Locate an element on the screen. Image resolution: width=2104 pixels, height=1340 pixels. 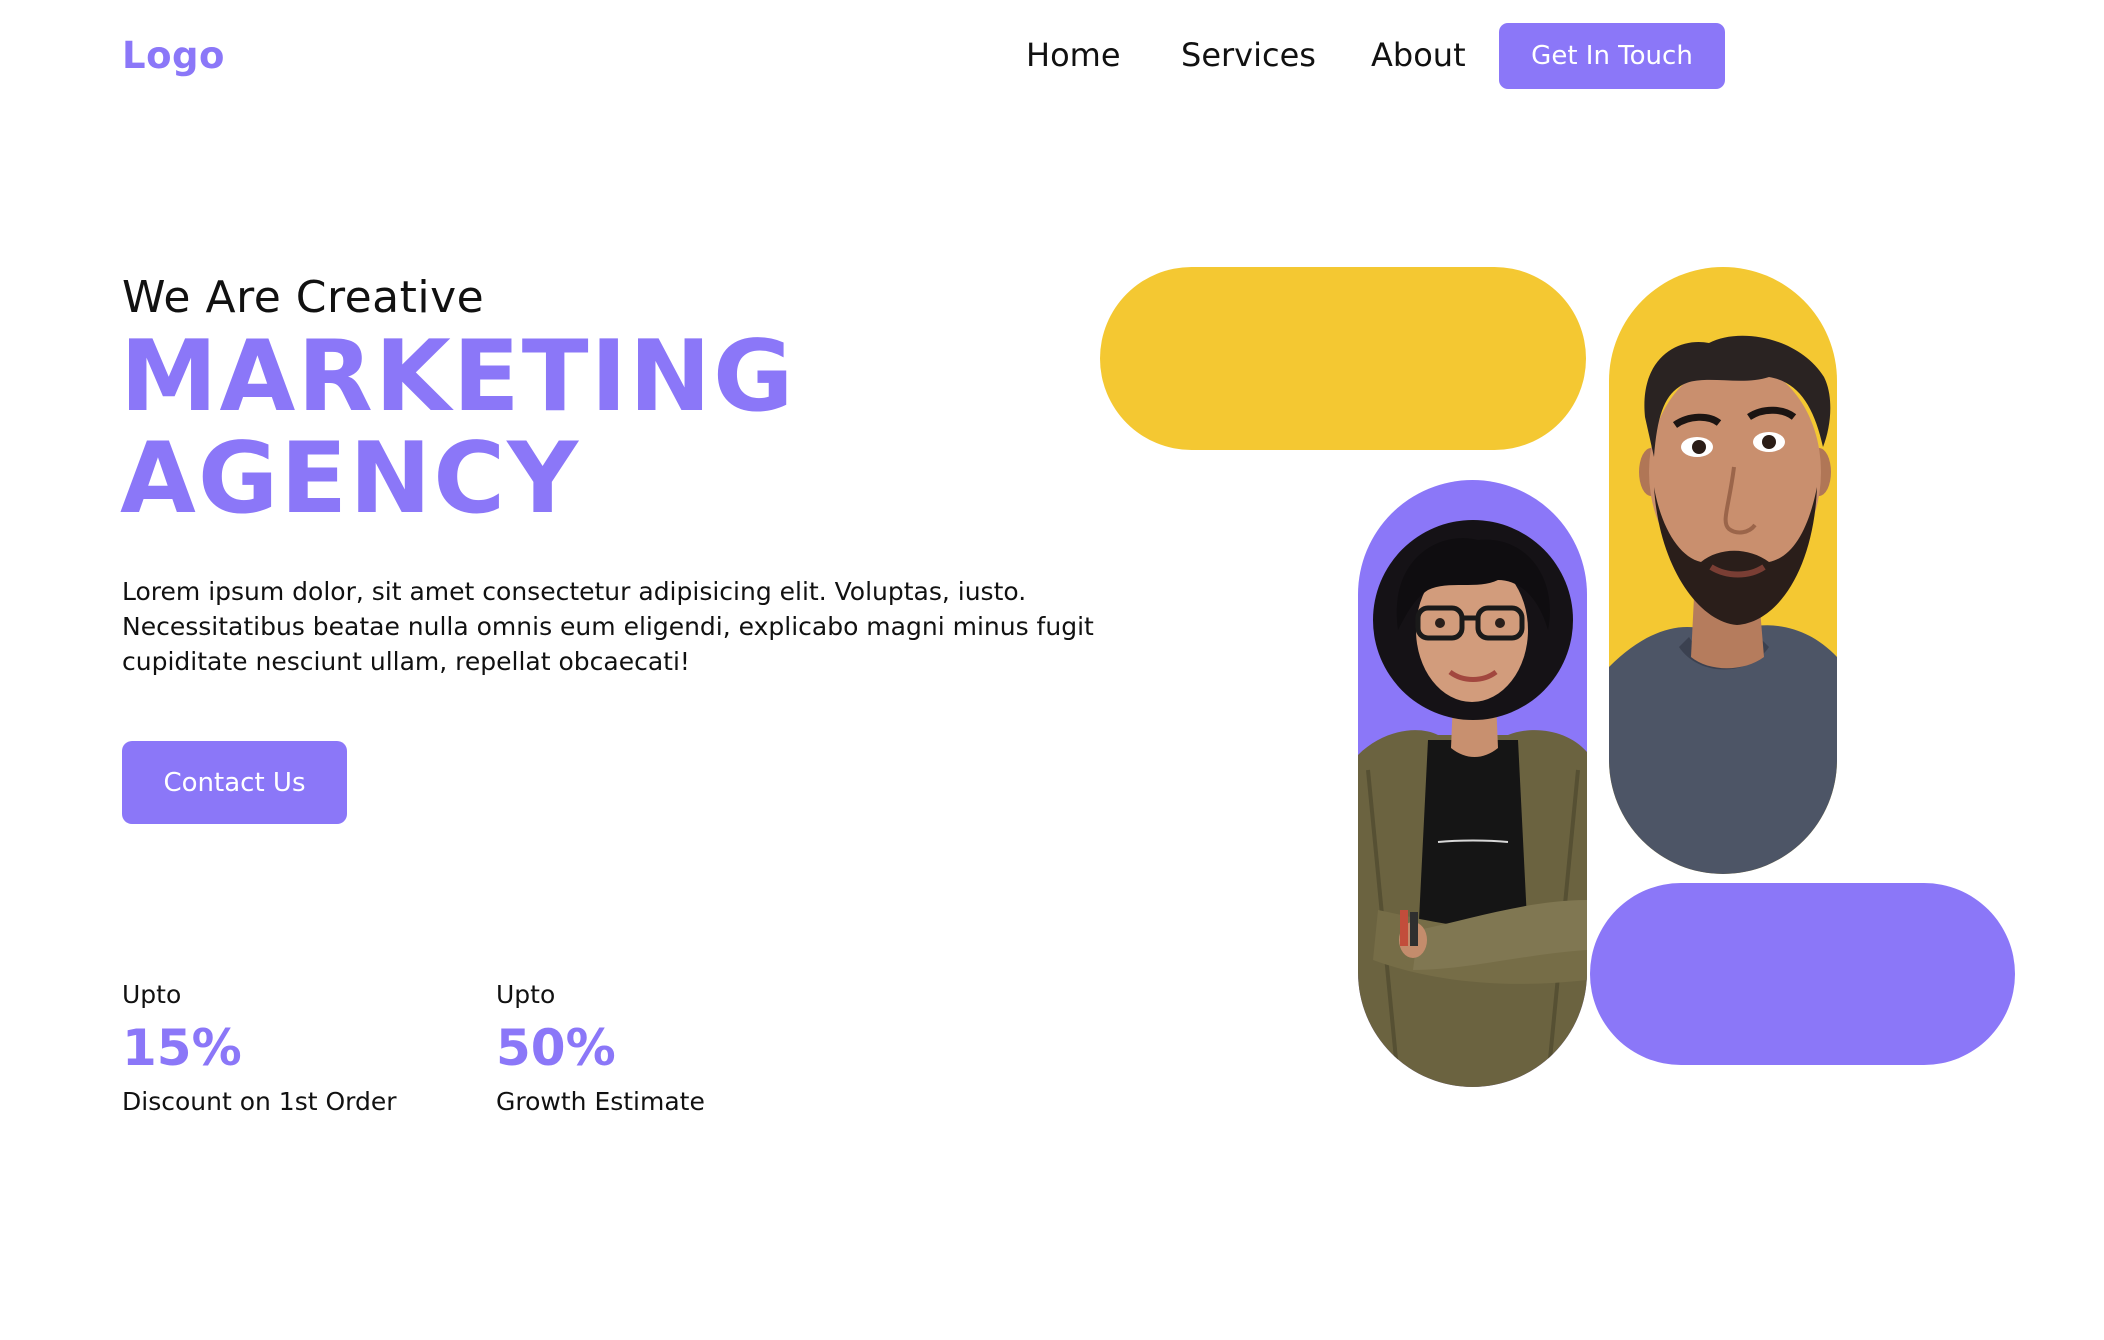
hero-headline: MARKETING AGENCY is located at coordinates (457, 428).